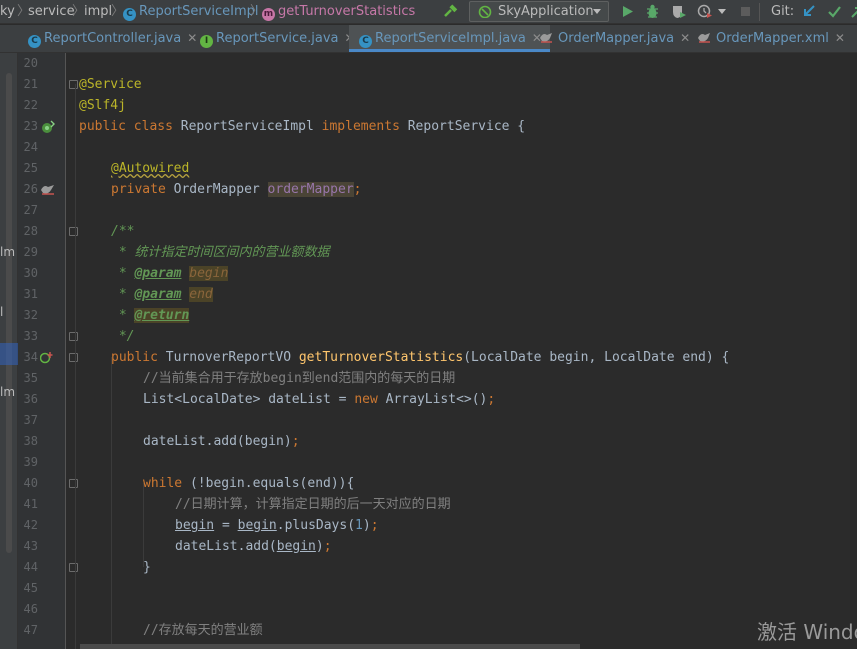 The height and width of the screenshot is (649, 857). Describe the element at coordinates (30, 546) in the screenshot. I see `line-number: 43` at that location.